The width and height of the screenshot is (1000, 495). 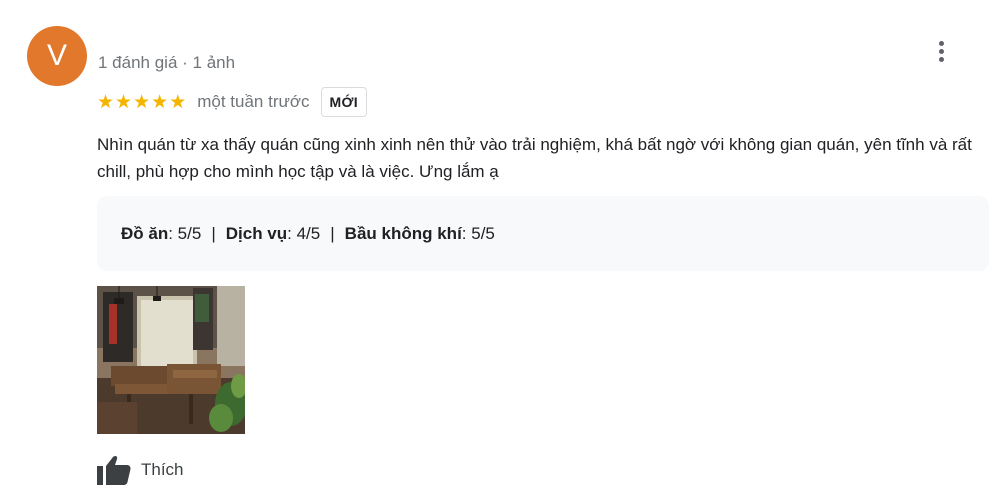 I want to click on review-time: một tuần trước, so click(x=253, y=101).